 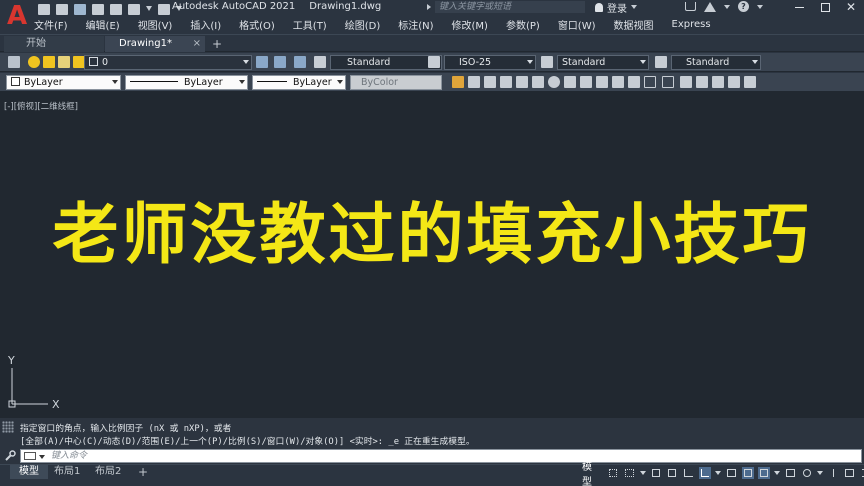 I want to click on redo-icon, so click(x=164, y=9).